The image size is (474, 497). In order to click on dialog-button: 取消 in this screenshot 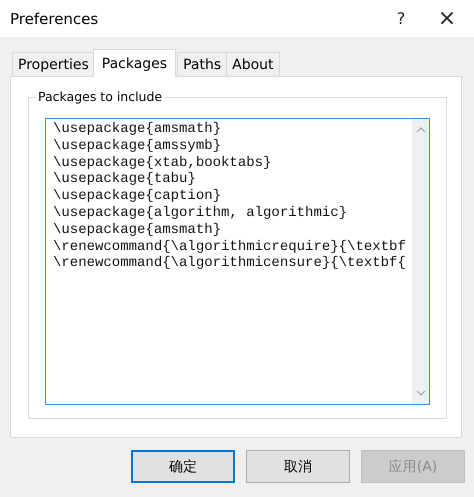, I will do `click(298, 466)`.